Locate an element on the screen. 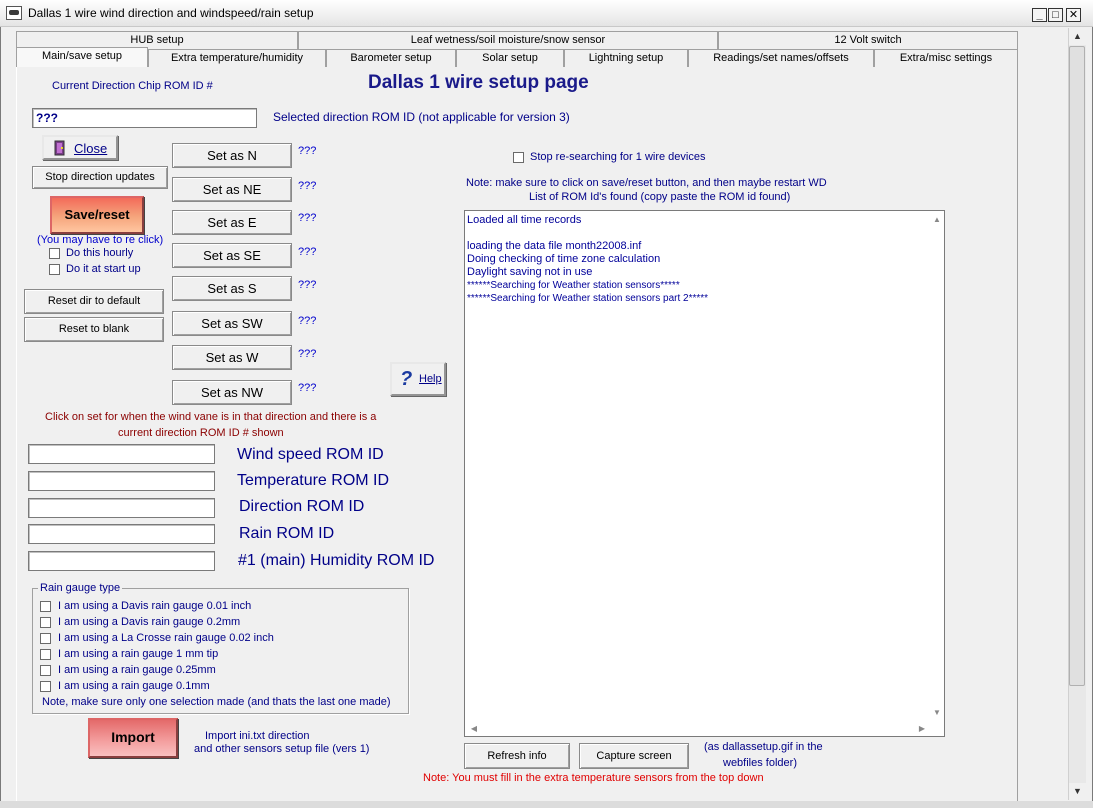  scroll-down-icon: ▼ is located at coordinates (1077, 791).